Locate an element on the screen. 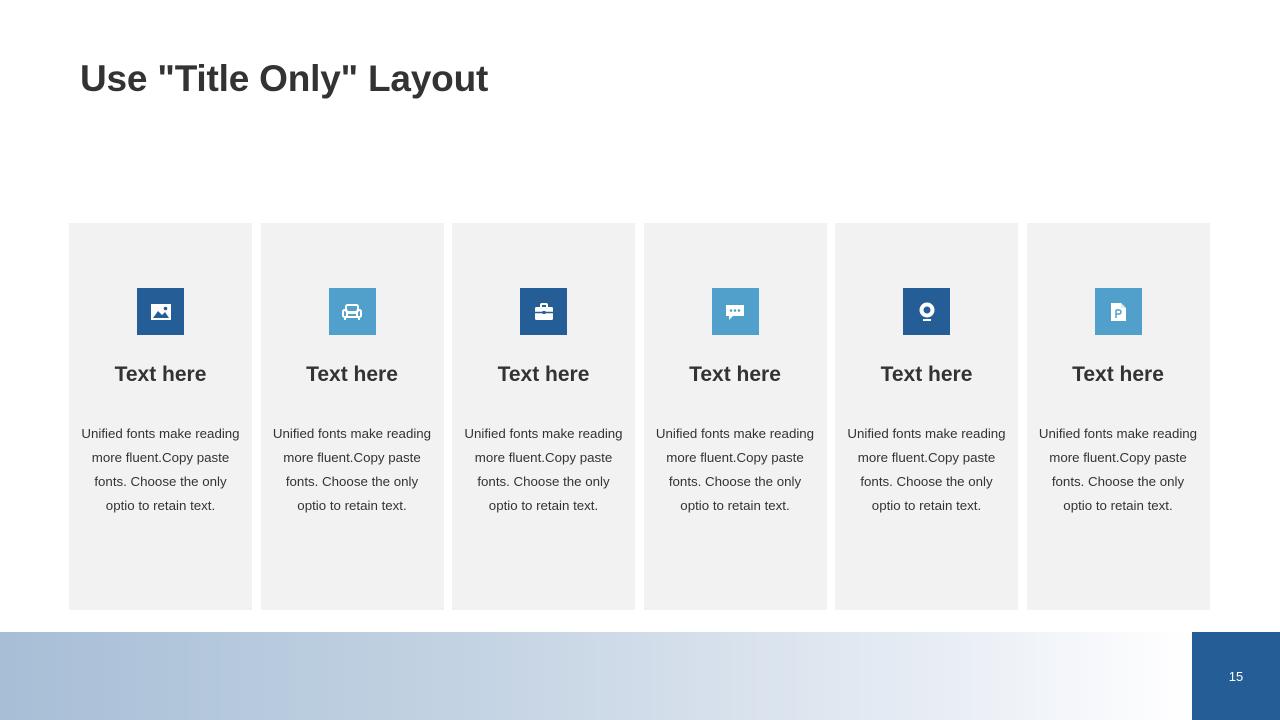  card-2-icon-tile is located at coordinates (352, 311).